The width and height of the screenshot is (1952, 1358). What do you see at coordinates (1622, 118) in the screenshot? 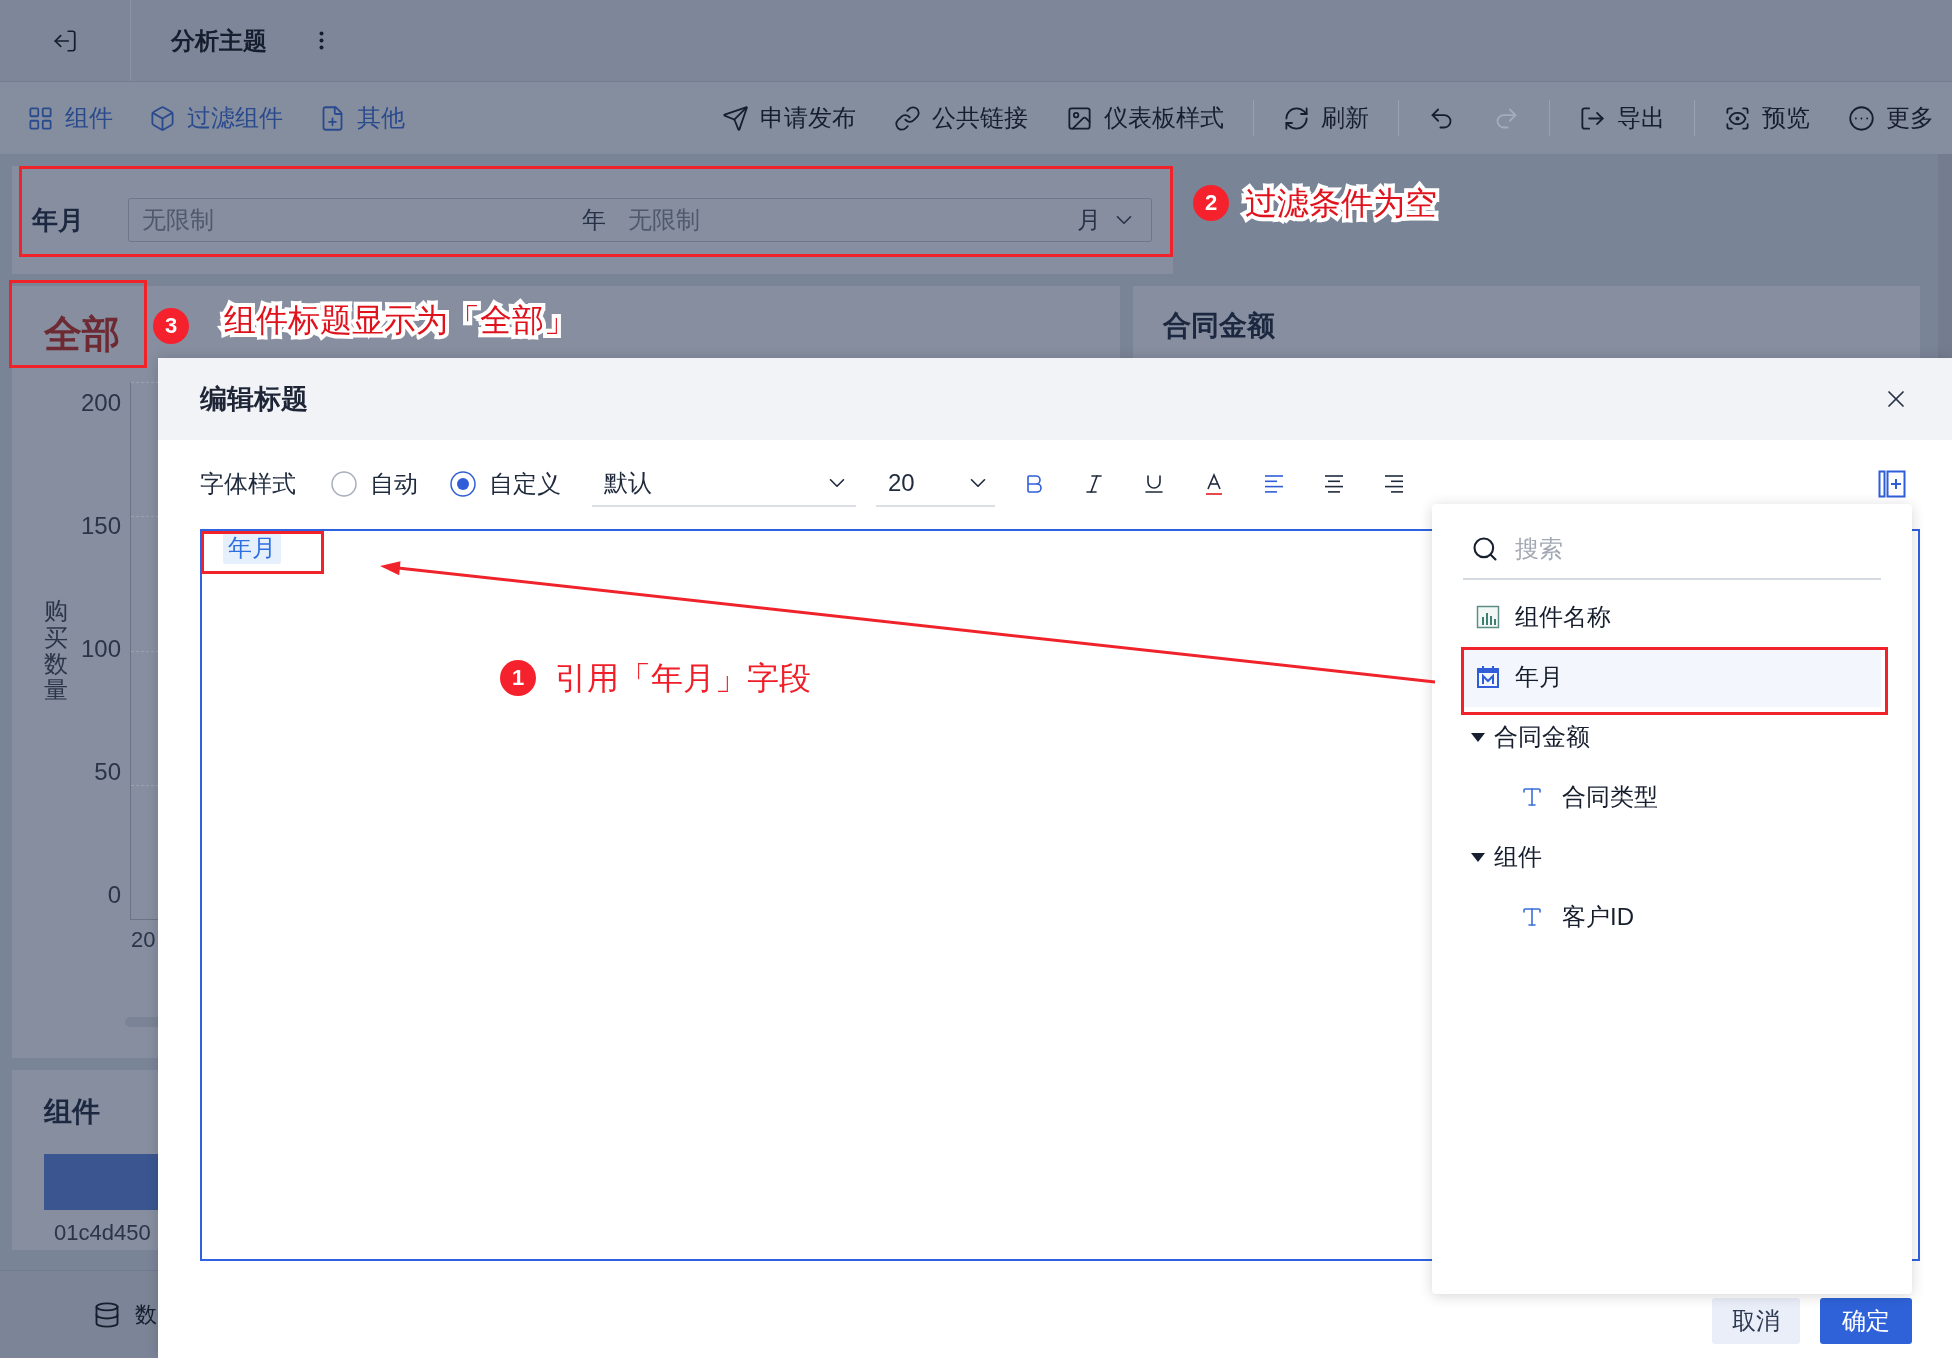
I see `export-button: 导出` at bounding box center [1622, 118].